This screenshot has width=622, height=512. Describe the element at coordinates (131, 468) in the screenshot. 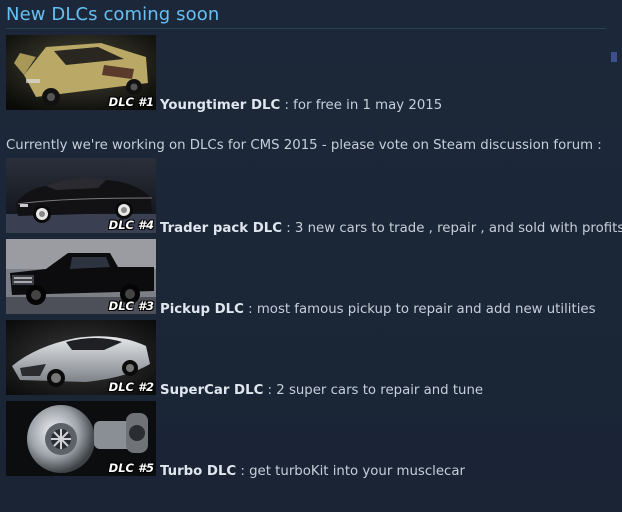

I see `dlc-number-tag: DLC #5` at that location.